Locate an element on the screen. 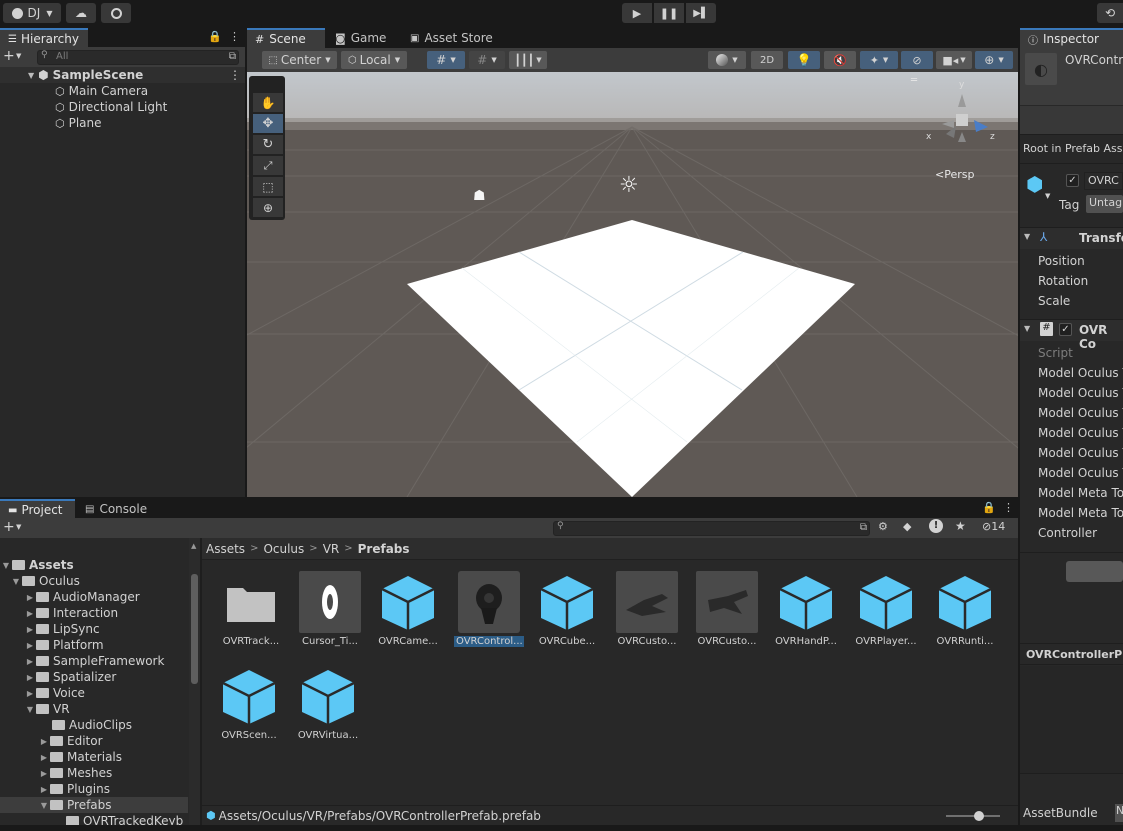 The image size is (1123, 831). rect-tool: ⬚ is located at coordinates (268, 186).